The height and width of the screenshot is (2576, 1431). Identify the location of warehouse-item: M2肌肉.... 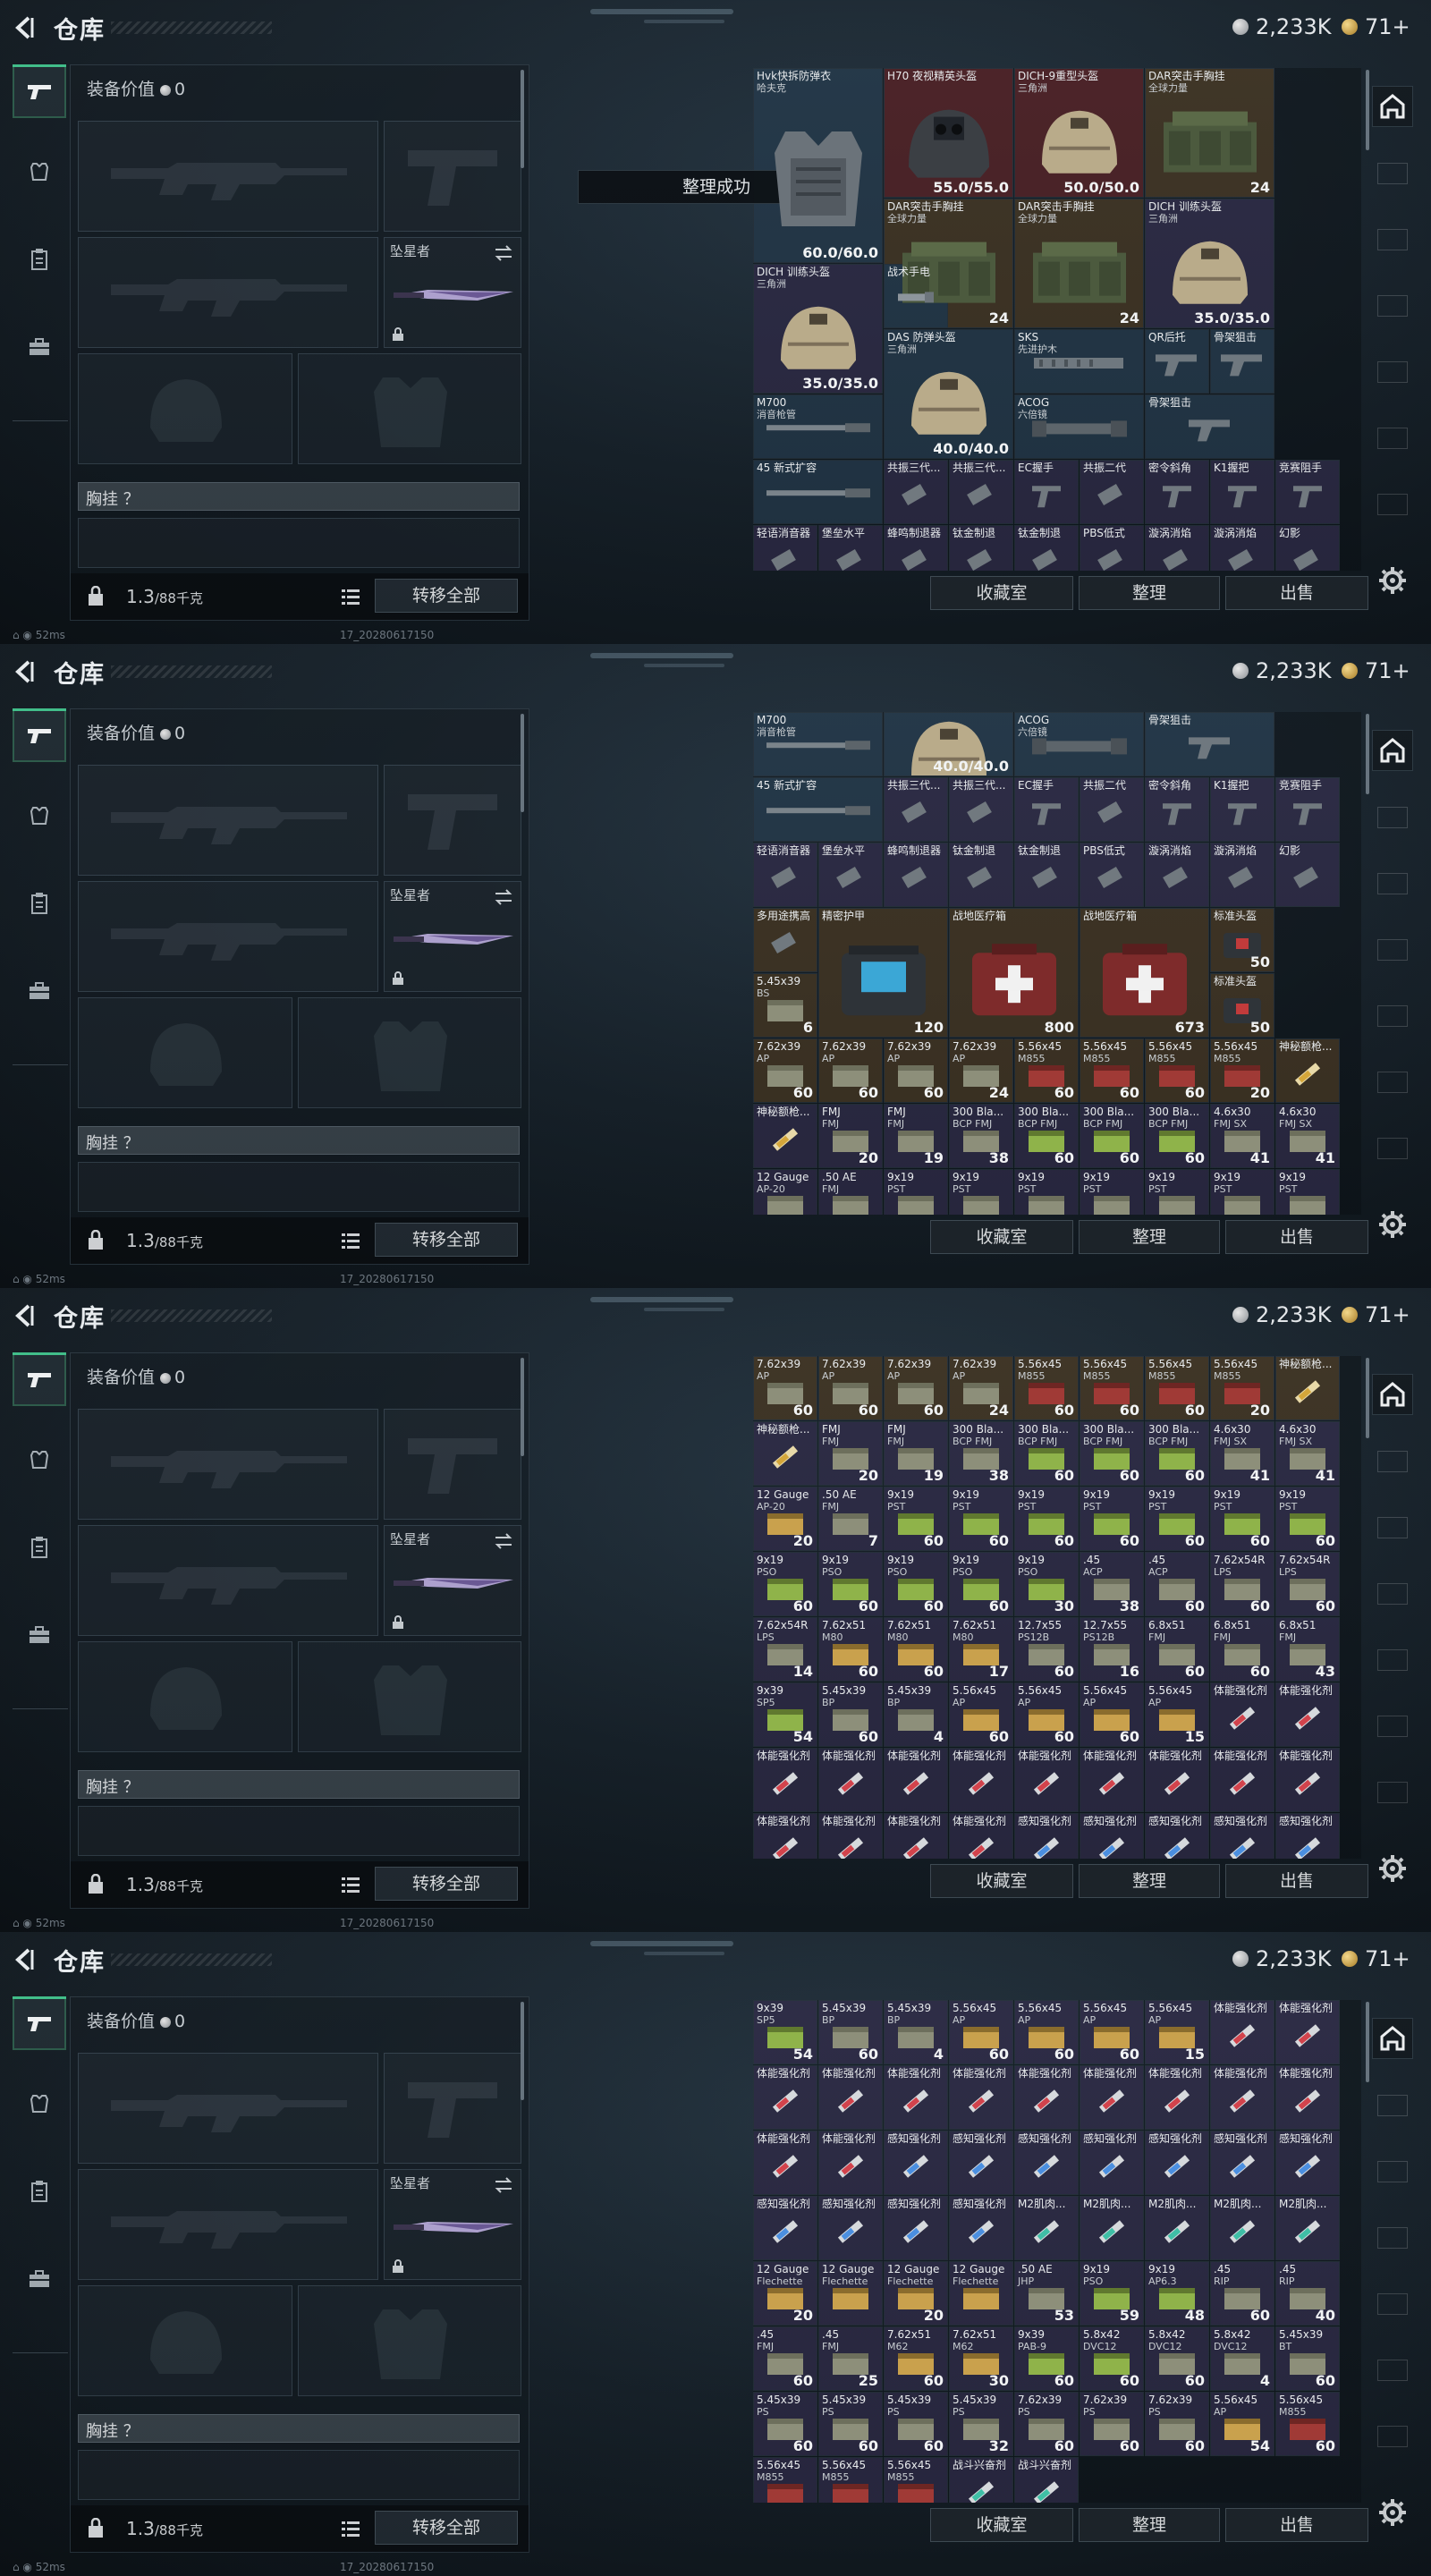
(1177, 2228).